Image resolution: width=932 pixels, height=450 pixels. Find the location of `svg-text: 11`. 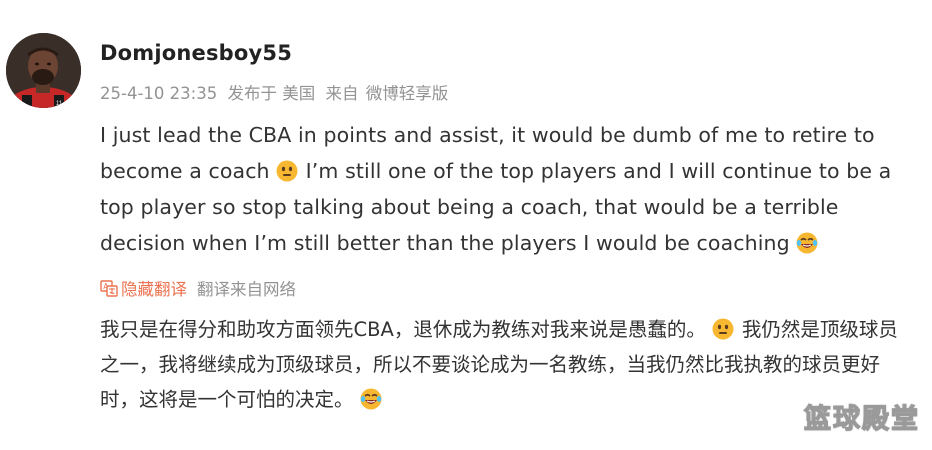

svg-text: 11 is located at coordinates (59, 104).